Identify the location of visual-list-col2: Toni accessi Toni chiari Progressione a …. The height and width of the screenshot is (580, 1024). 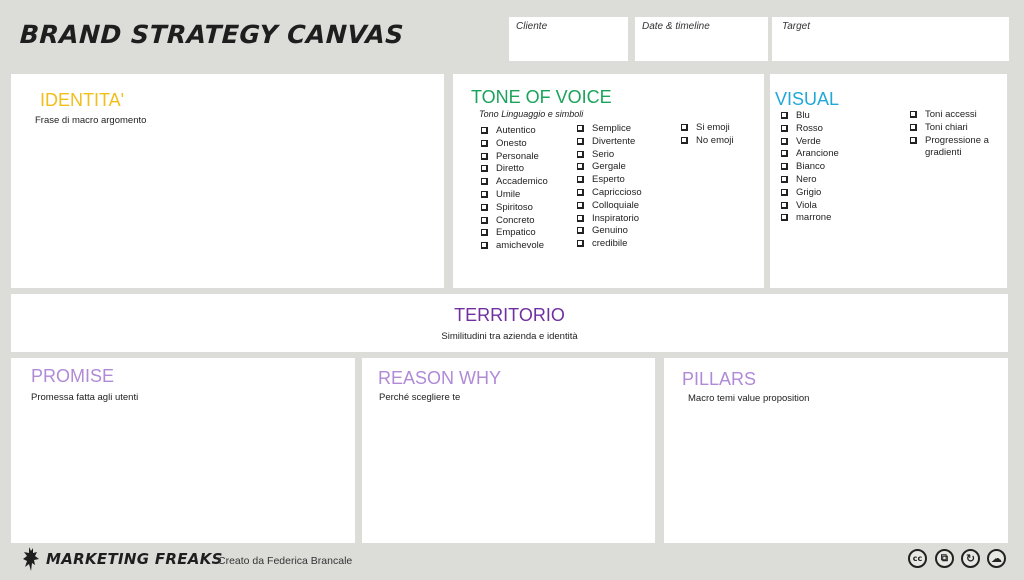
(956, 134).